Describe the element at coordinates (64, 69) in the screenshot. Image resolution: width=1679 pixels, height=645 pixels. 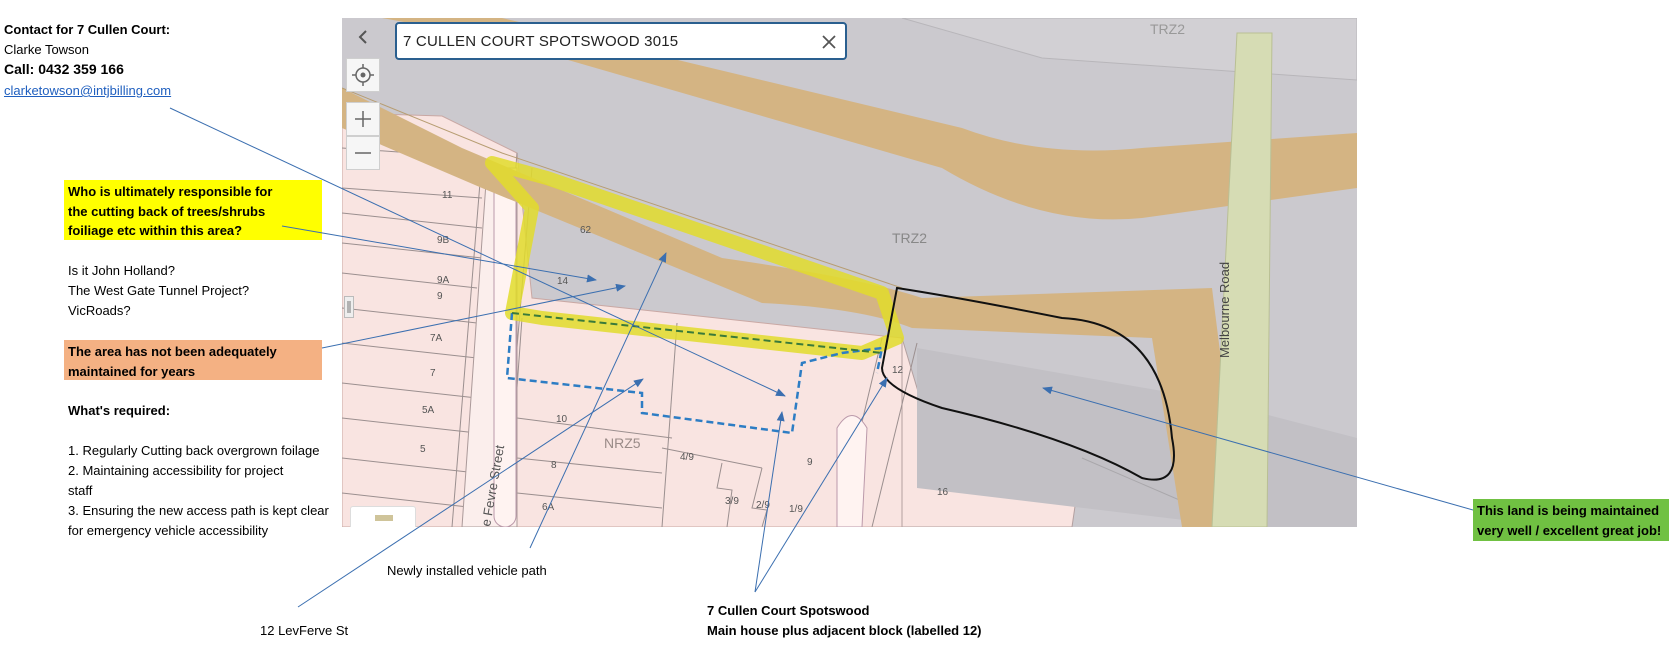
I see `contact-phone: Call: 0432 359 166` at that location.